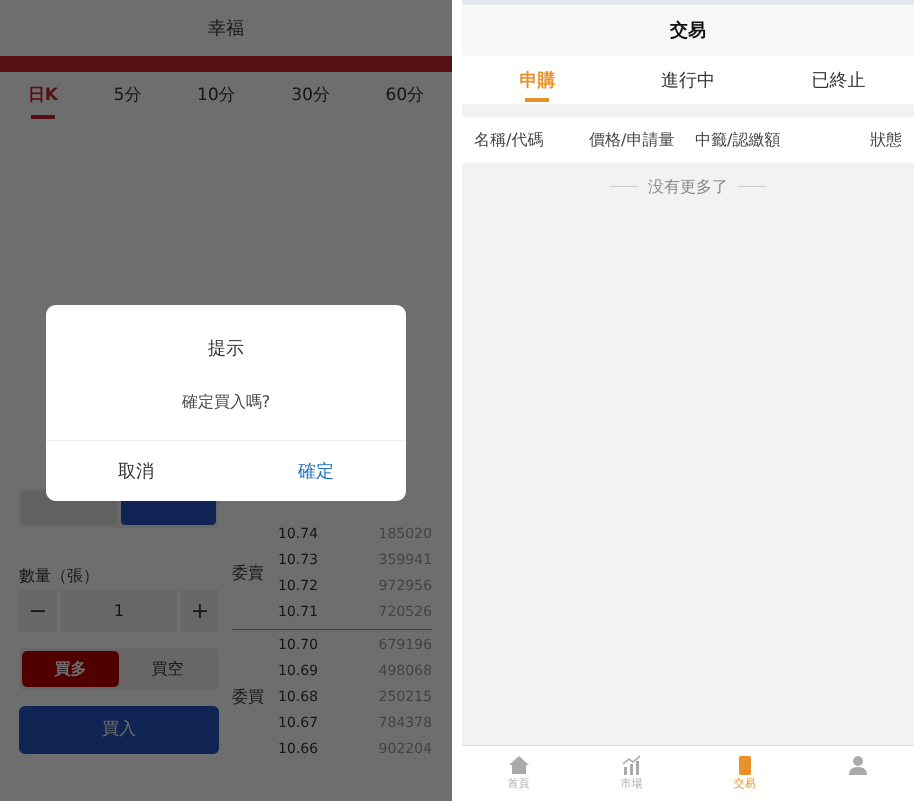 Image resolution: width=914 pixels, height=801 pixels. What do you see at coordinates (59, 576) in the screenshot?
I see `quantity-label: 數量（張）` at bounding box center [59, 576].